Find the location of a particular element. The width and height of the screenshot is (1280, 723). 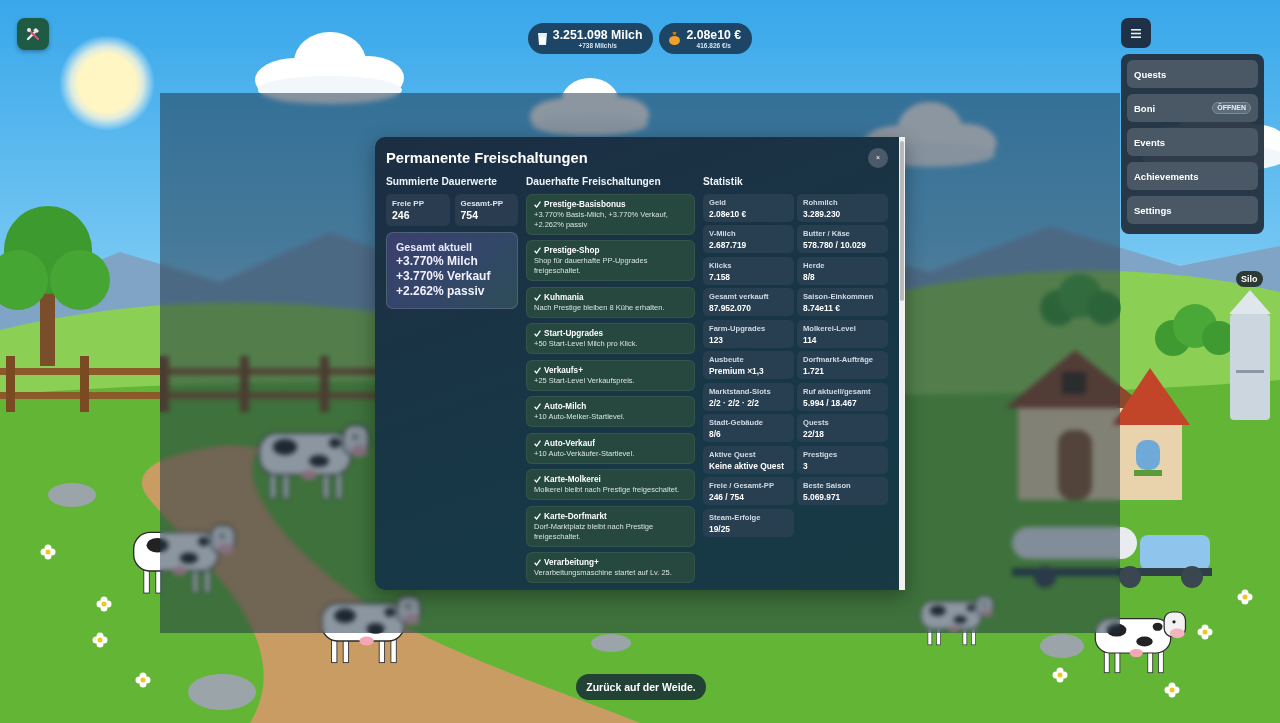

stat-value: 246 / 754 is located at coordinates (727, 497).